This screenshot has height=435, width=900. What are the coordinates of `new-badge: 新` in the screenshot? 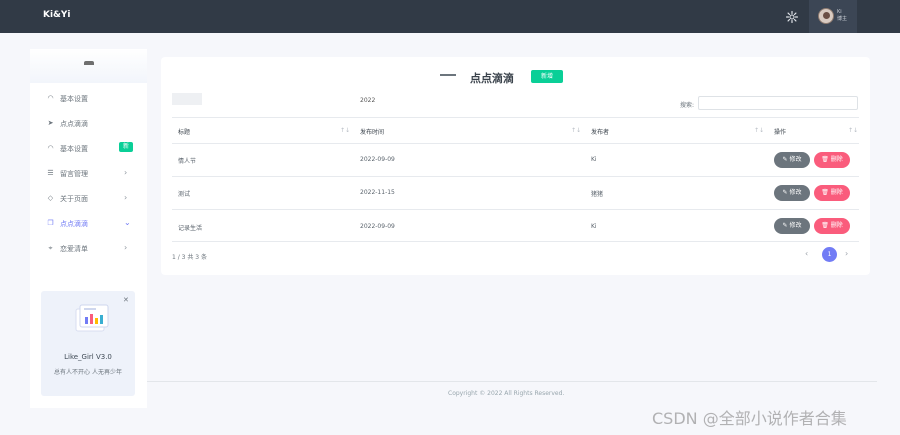 It's located at (126, 147).